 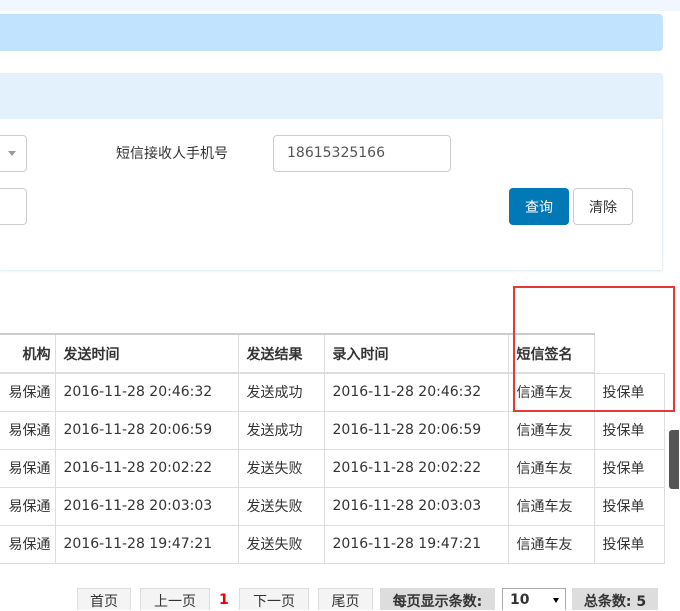 I want to click on phone-input: 18615325166, so click(x=362, y=153).